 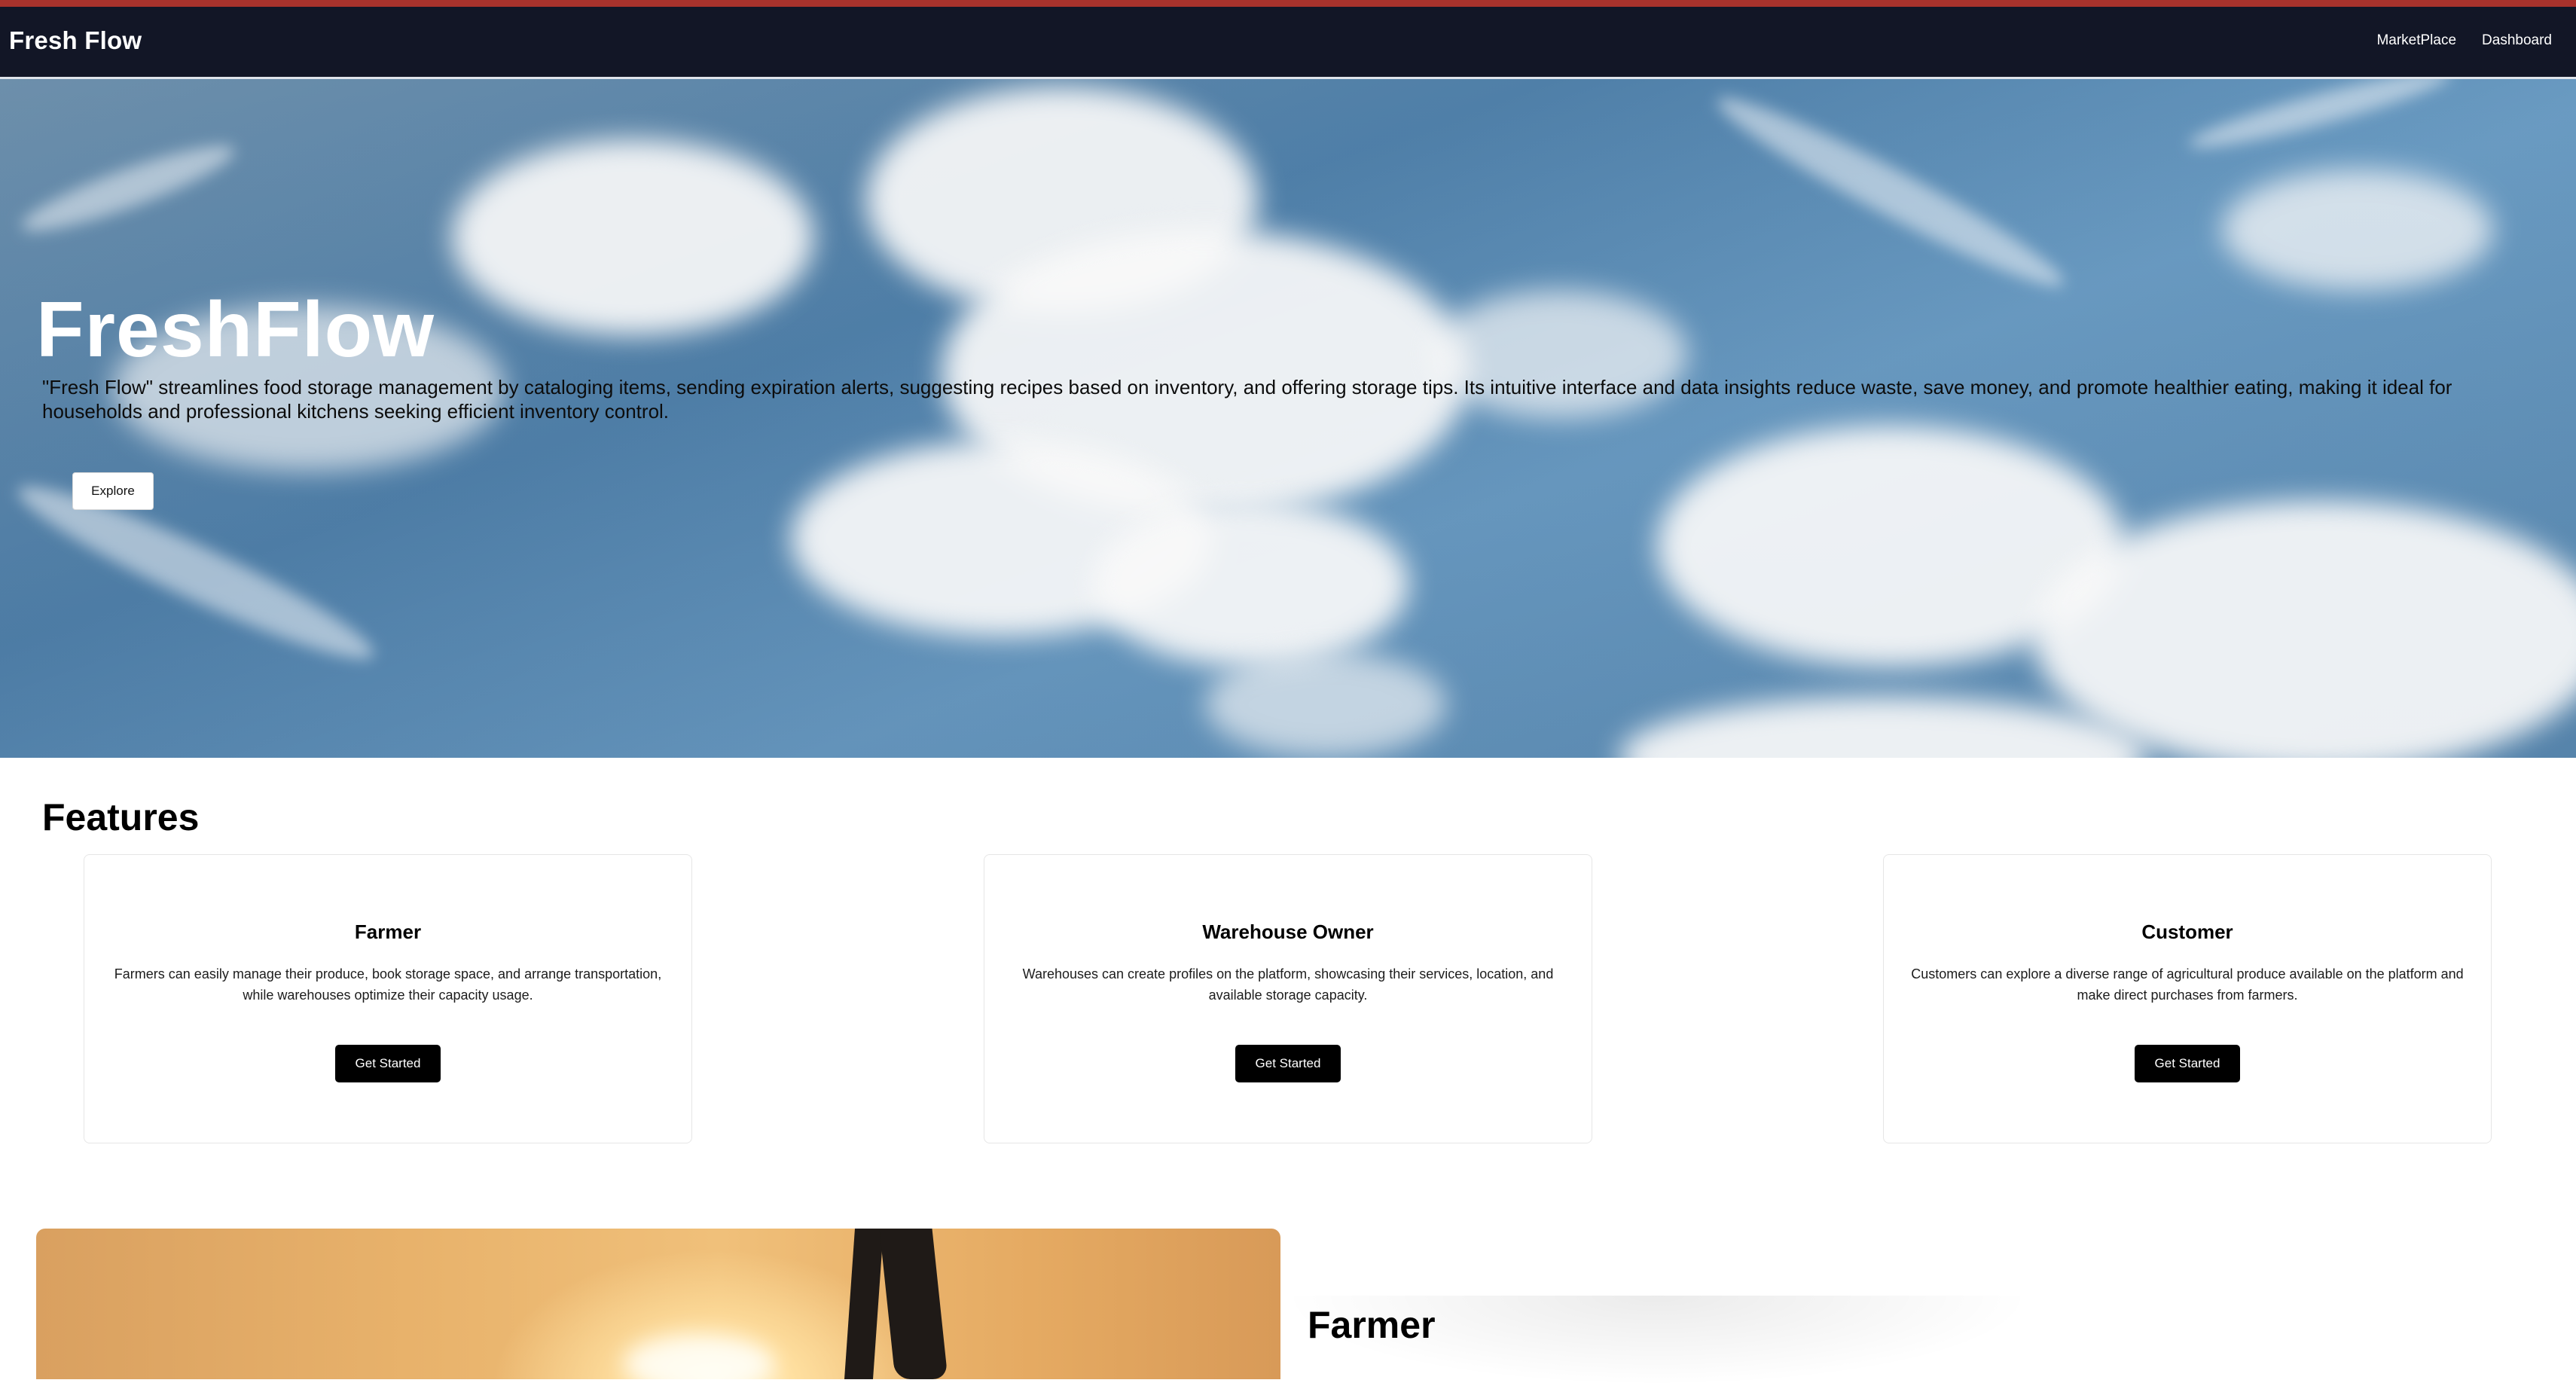 I want to click on nav-link-dashboard: Dashboard, so click(x=2517, y=40).